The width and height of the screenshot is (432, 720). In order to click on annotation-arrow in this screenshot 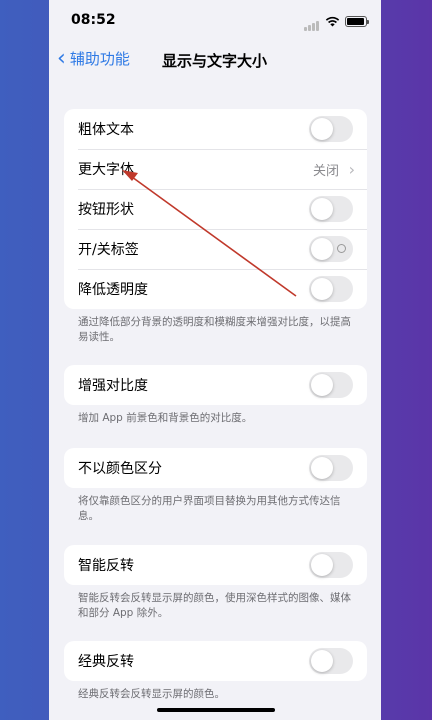, I will do `click(209, 233)`.